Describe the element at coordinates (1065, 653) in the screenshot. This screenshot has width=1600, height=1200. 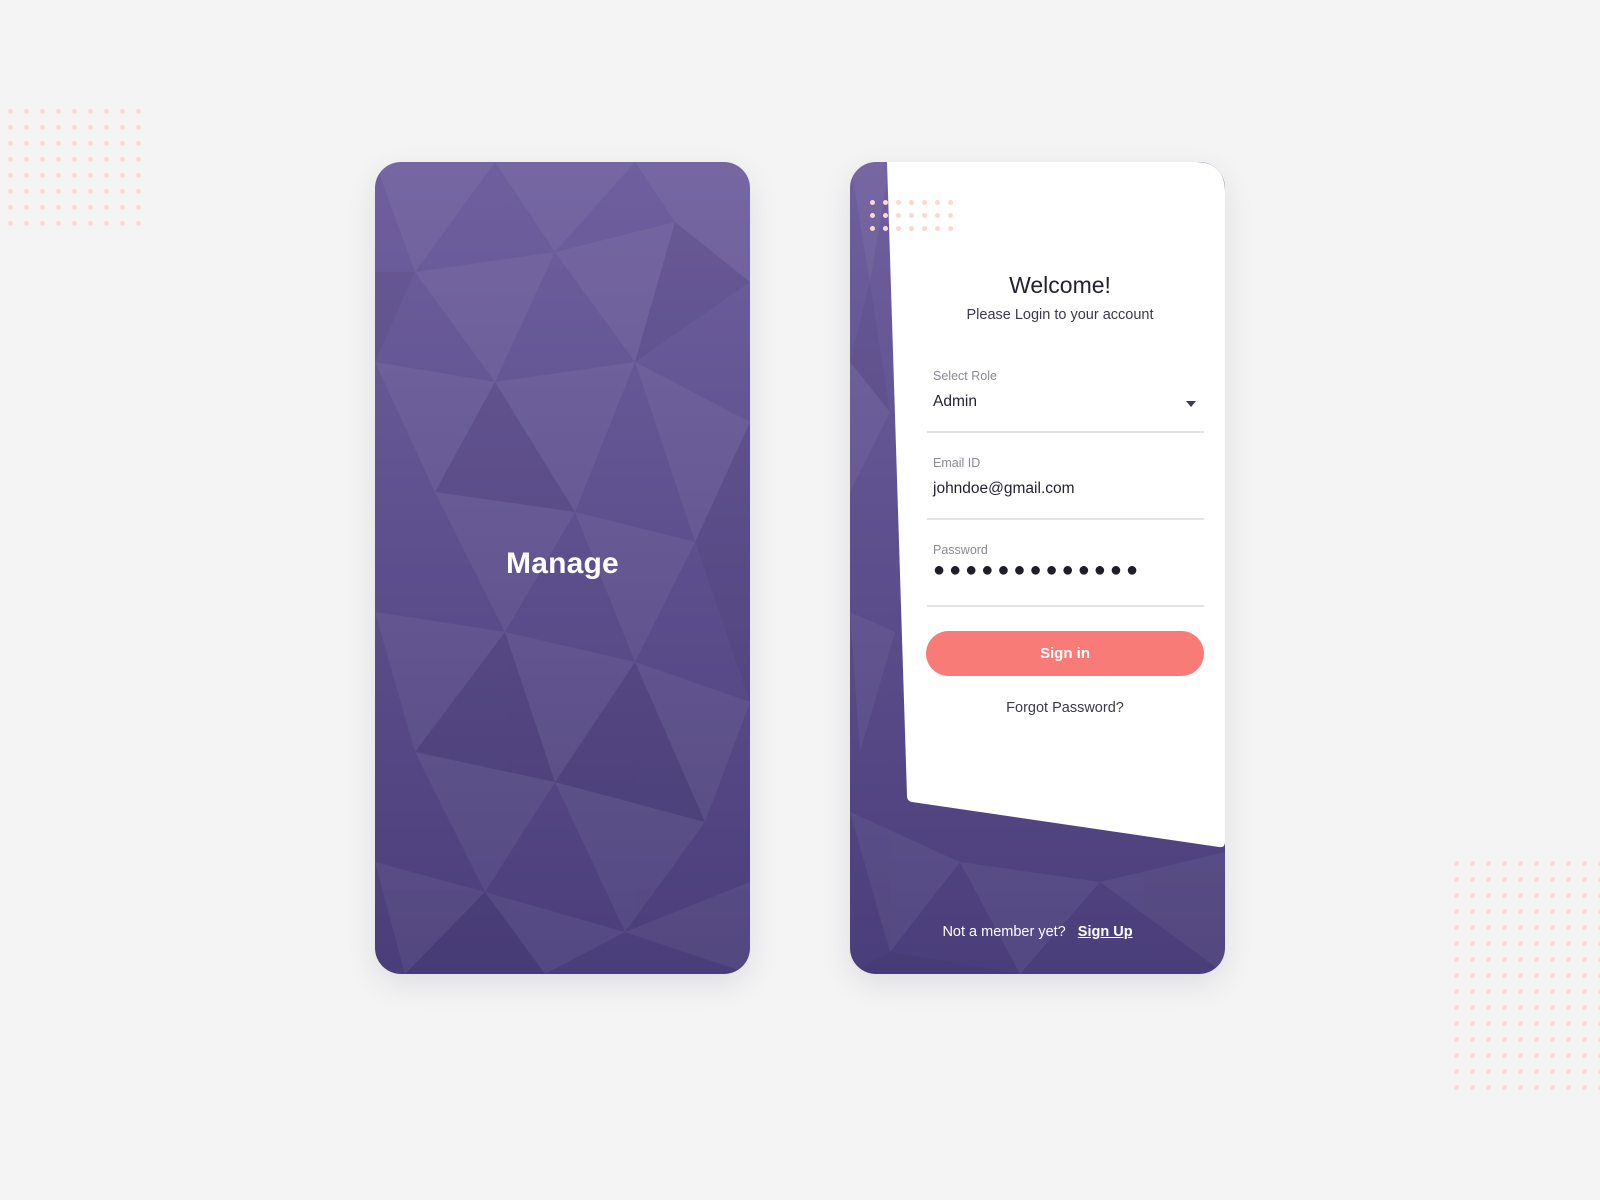
I see `sign-in-button: Sign in` at that location.